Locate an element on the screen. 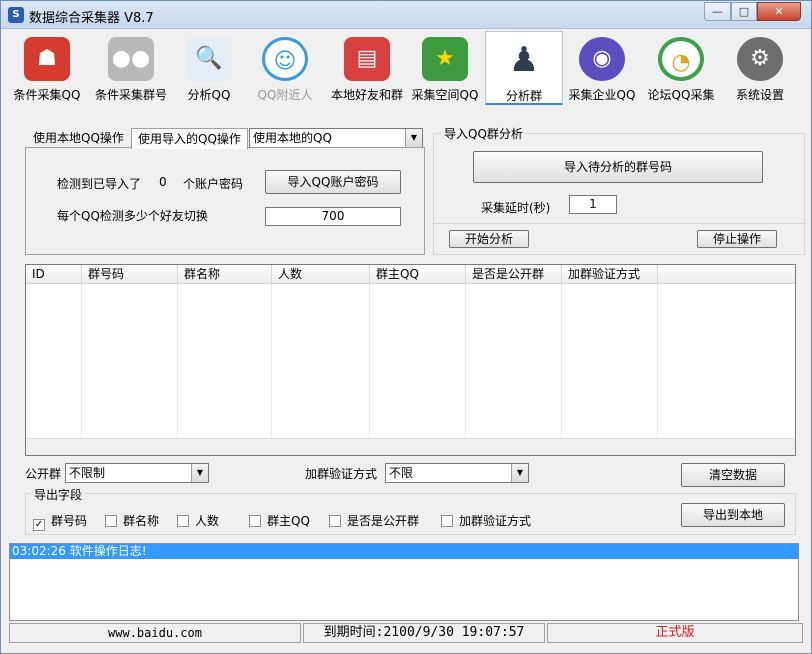  maximize-button: □ is located at coordinates (744, 11).